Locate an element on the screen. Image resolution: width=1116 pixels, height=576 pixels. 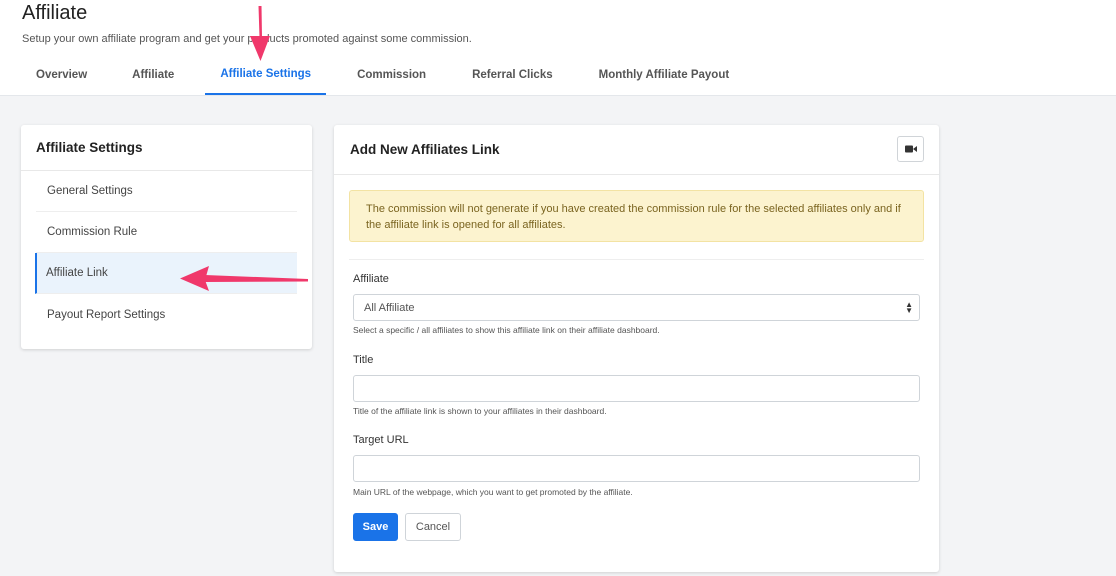
video-camera-icon is located at coordinates (910, 149).